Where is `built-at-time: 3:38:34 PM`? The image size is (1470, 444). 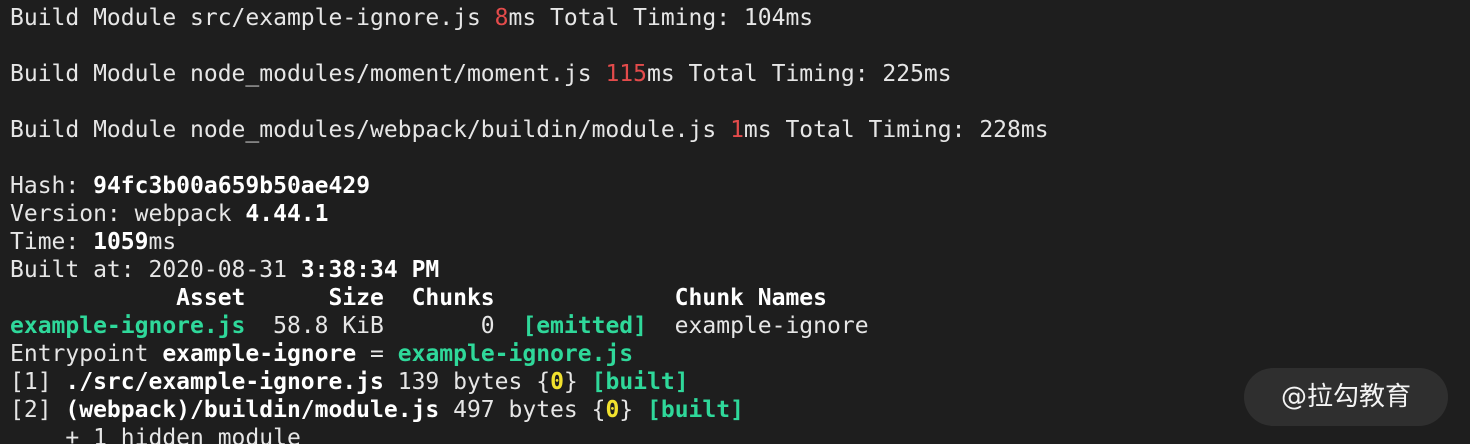
built-at-time: 3:38:34 PM is located at coordinates (370, 270).